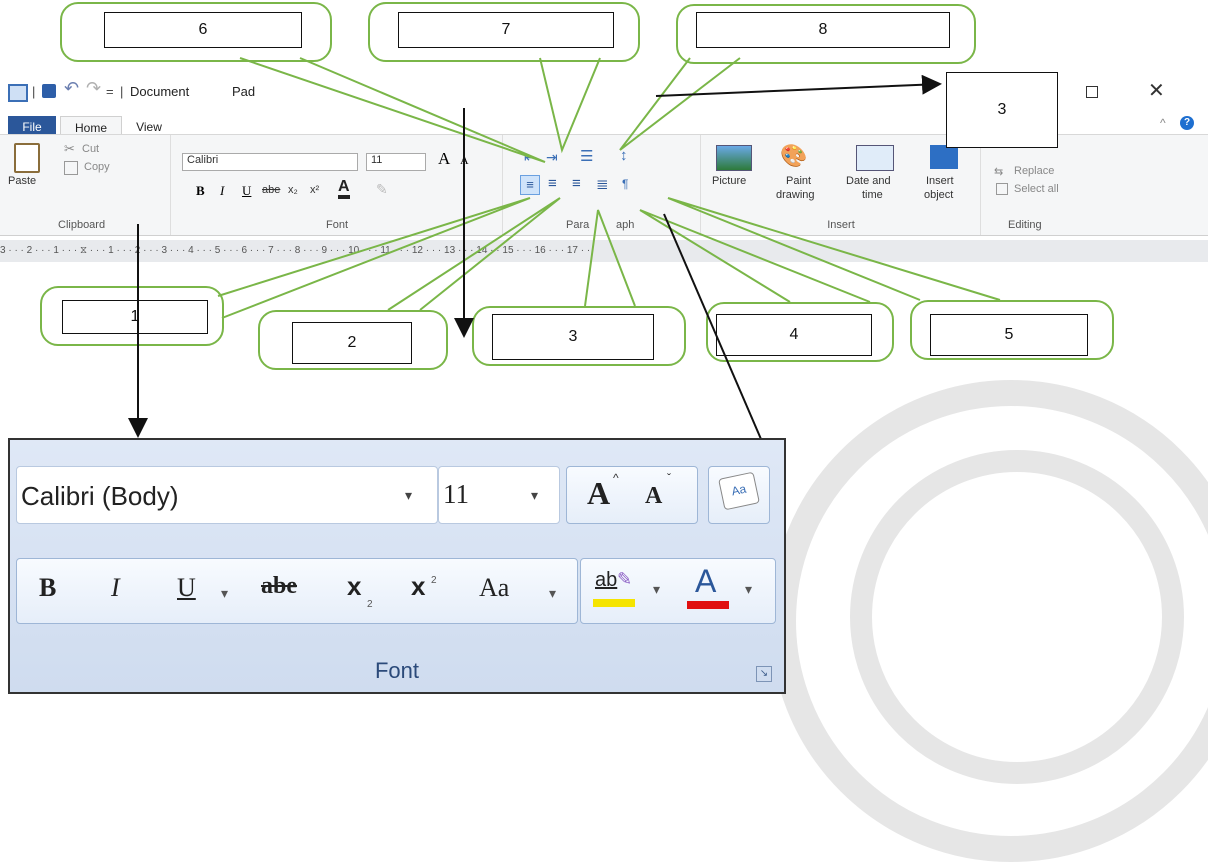  Describe the element at coordinates (656, 589) in the screenshot. I see `highlight-dropdown-icon: ▾` at that location.